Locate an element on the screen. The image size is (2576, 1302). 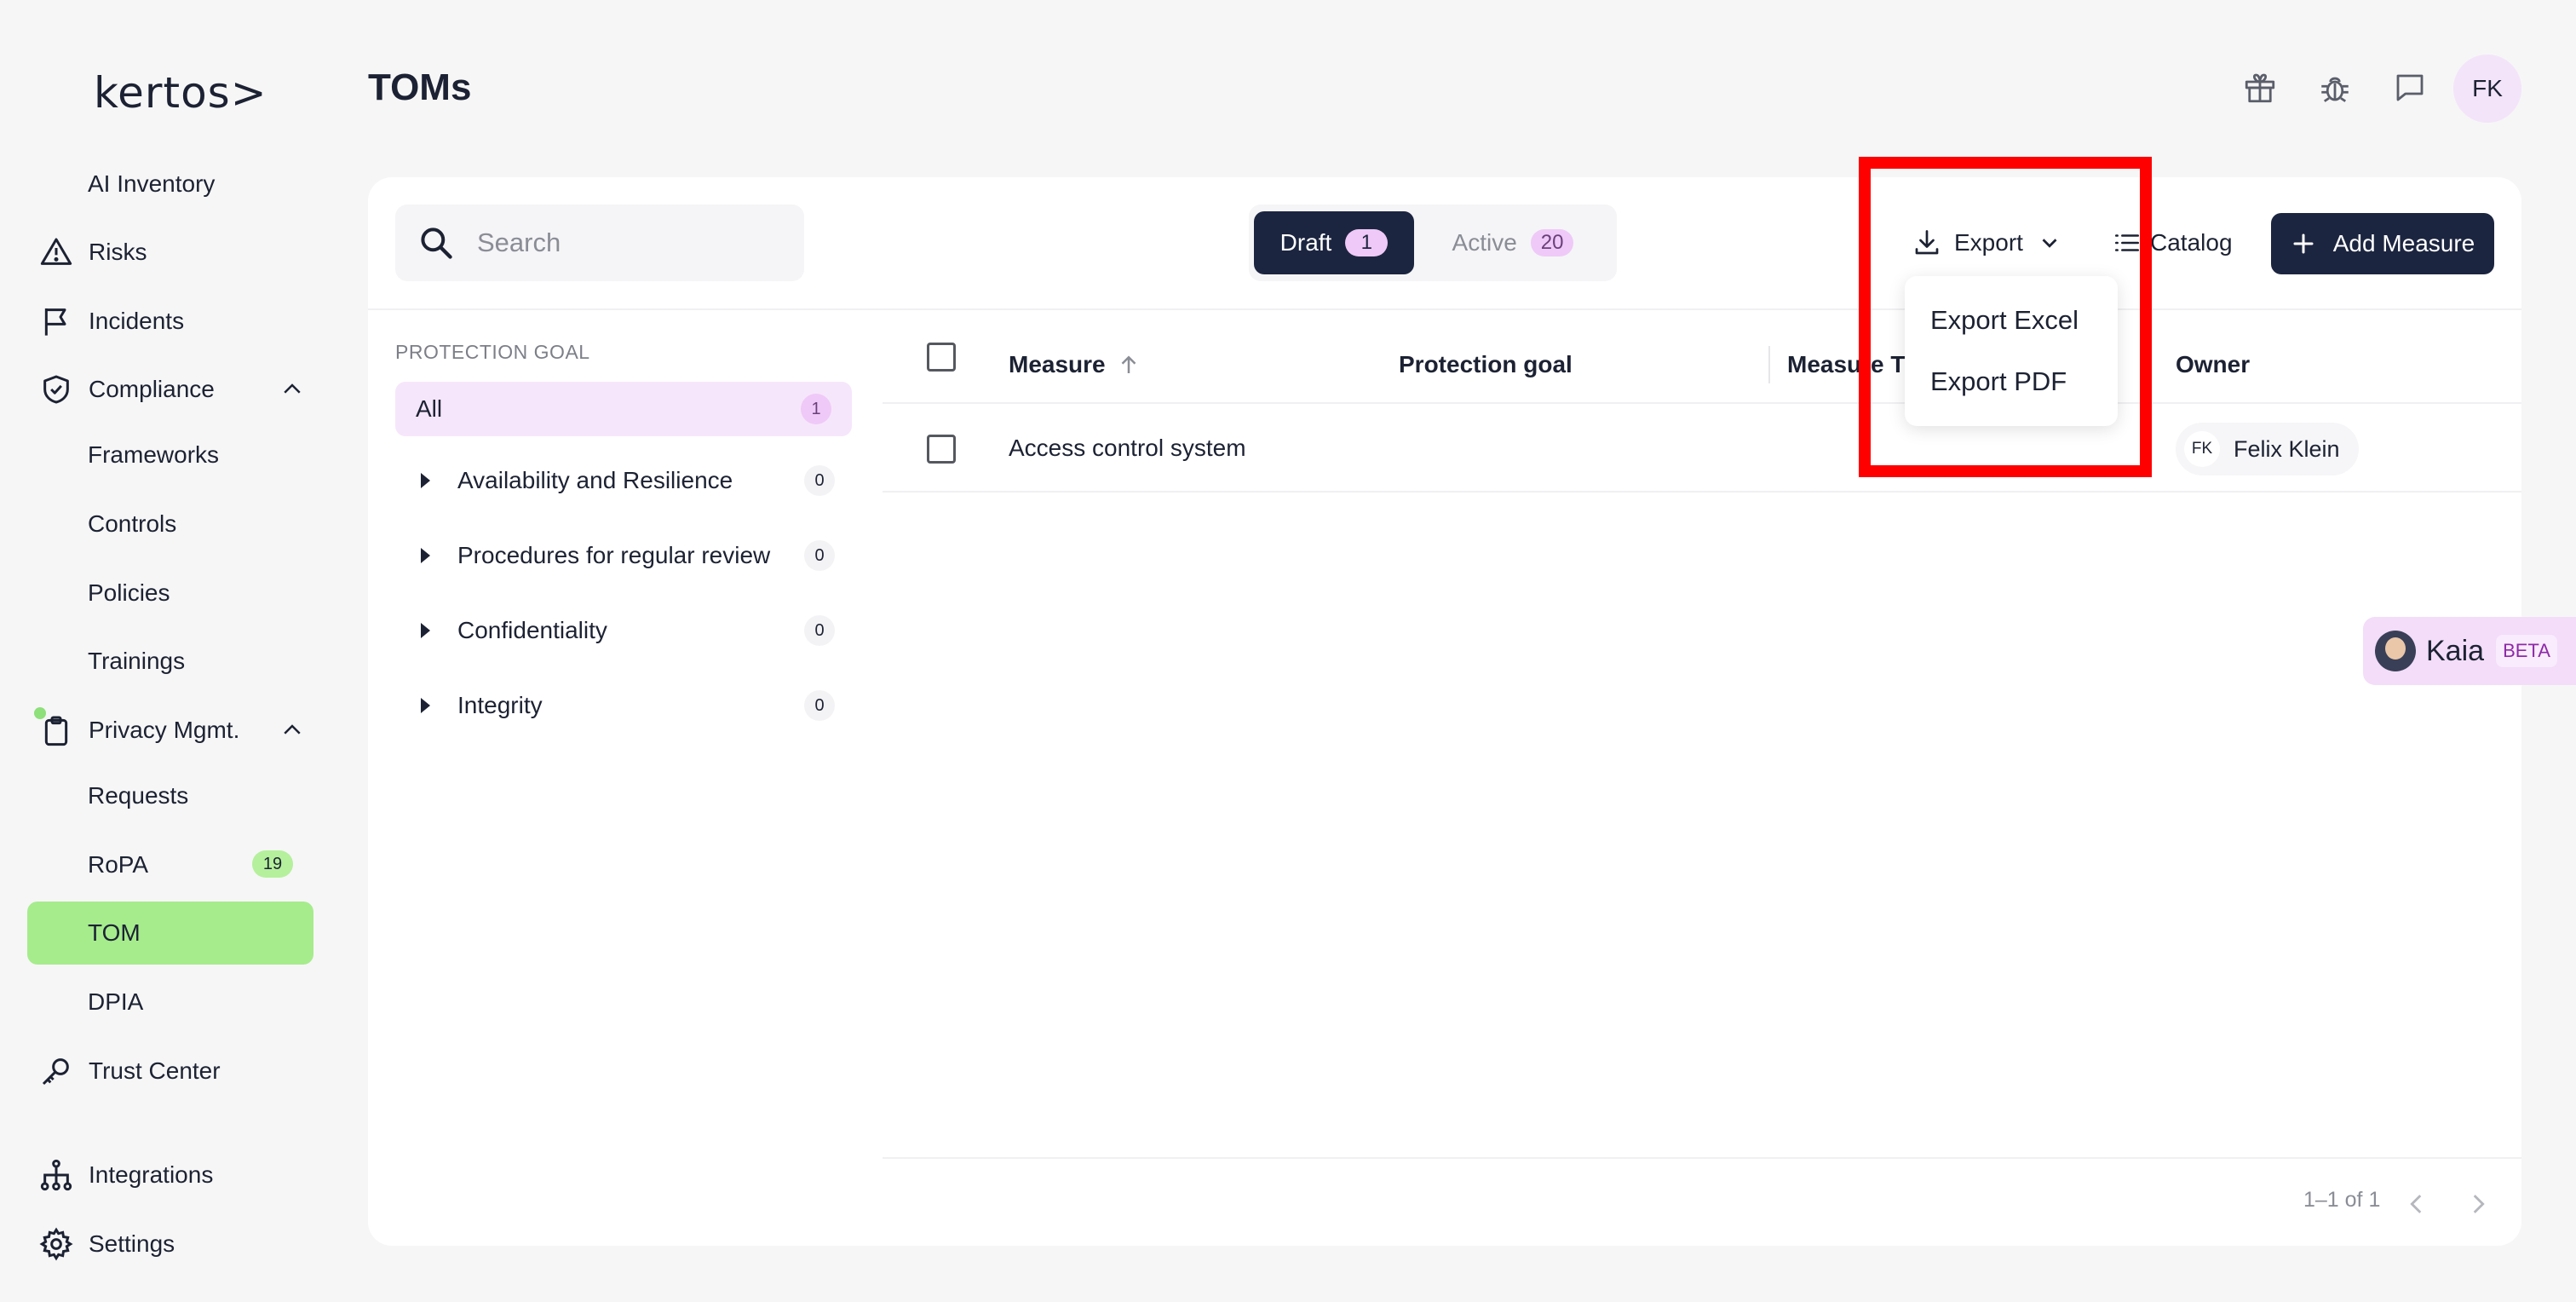
sidebar-item-frameworks: Frameworks is located at coordinates (154, 455).